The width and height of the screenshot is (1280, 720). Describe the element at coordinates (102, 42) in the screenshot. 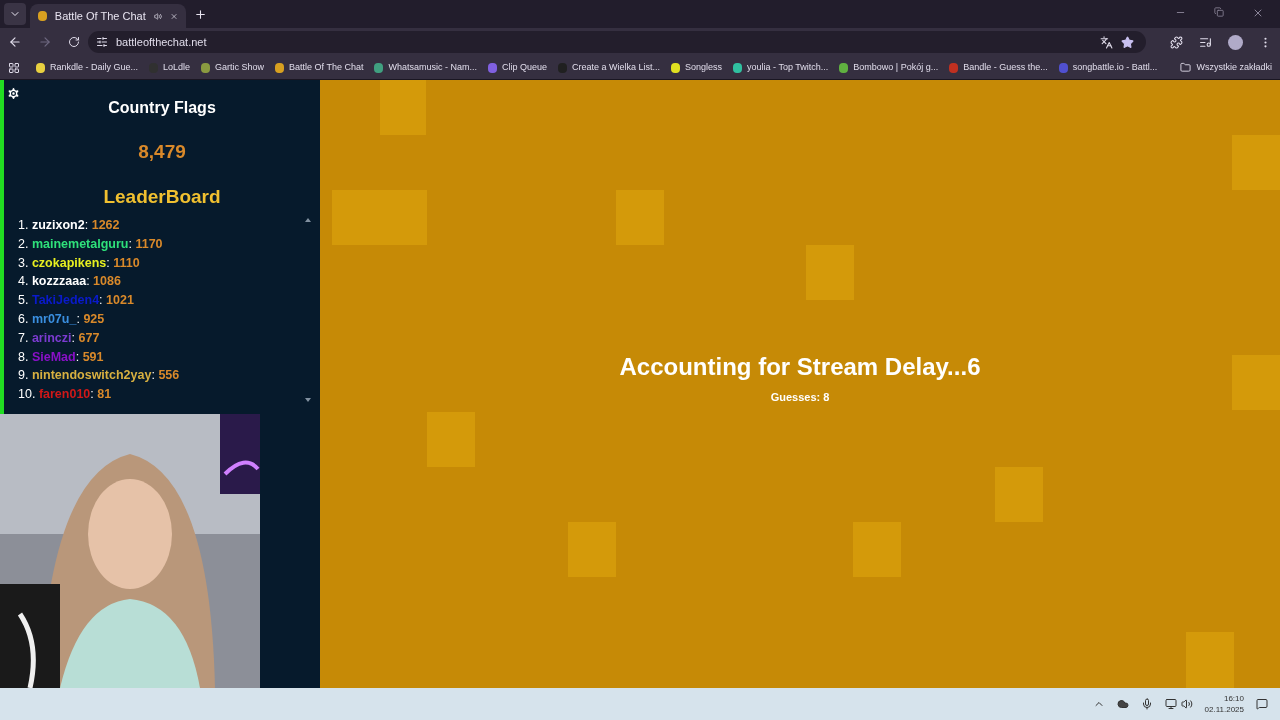

I see `site-settings-icon` at that location.